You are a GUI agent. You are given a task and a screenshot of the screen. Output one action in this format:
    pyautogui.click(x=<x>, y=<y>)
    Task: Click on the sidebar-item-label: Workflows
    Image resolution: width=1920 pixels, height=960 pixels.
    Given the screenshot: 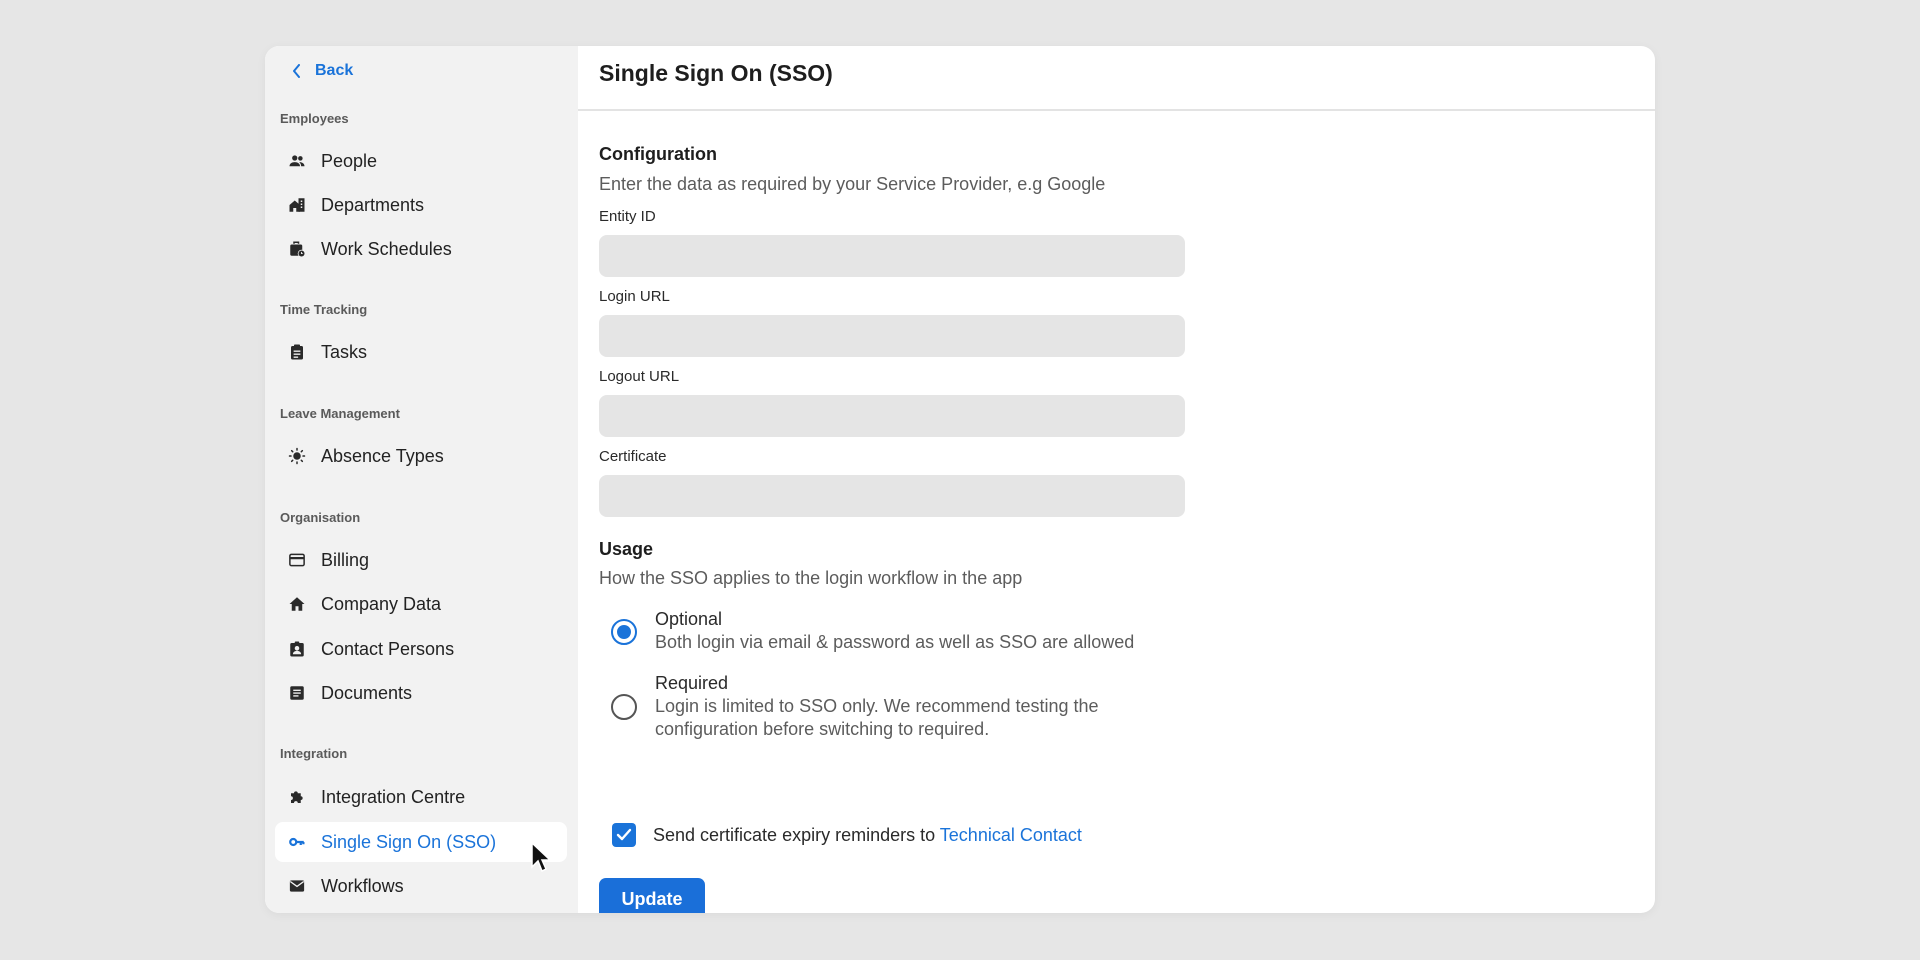 What is the action you would take?
    pyautogui.click(x=362, y=885)
    